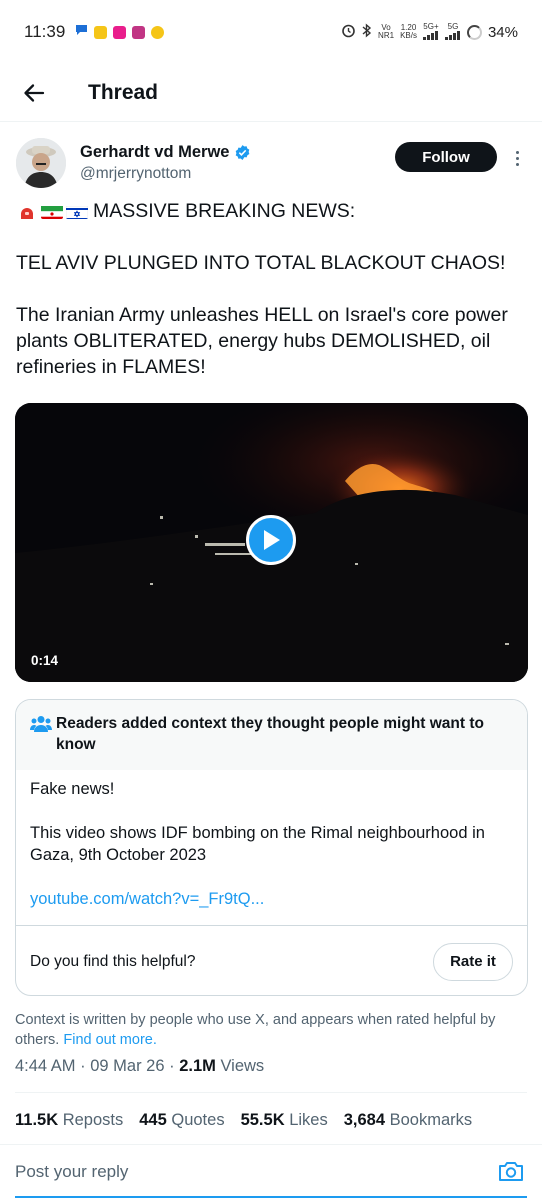  I want to click on tweet-time: 4:44 AM, so click(45, 1066).